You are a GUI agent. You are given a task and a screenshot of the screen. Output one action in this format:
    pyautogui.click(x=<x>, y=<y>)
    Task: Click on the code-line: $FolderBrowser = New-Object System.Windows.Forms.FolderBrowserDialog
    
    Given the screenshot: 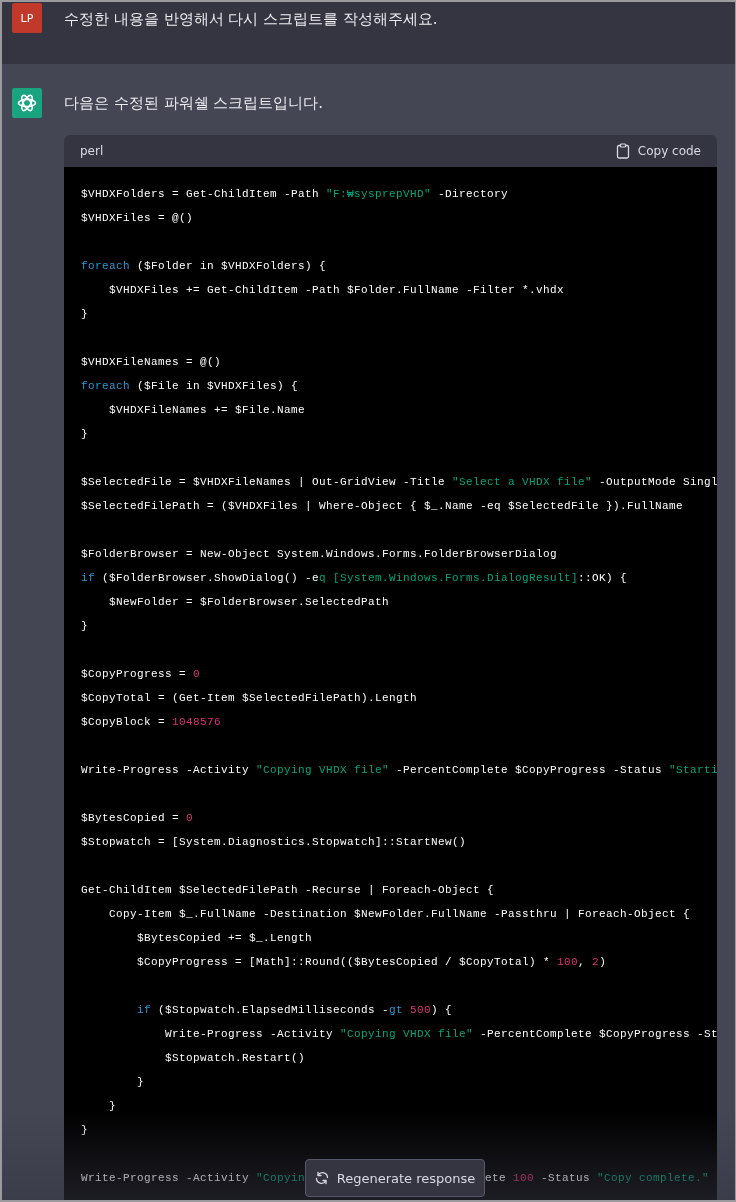 What is the action you would take?
    pyautogui.click(x=319, y=554)
    